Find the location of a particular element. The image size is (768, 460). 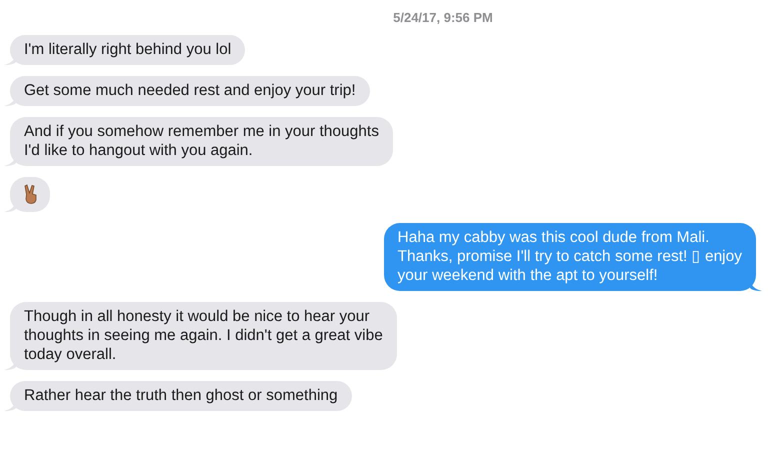

sent-message-bubble: Haha my cabby was this cool dude from Mali. Thanks, promise I'll try to catch some rest! ▯ enjoy your weekend with the apt to yourself! is located at coordinates (570, 257).